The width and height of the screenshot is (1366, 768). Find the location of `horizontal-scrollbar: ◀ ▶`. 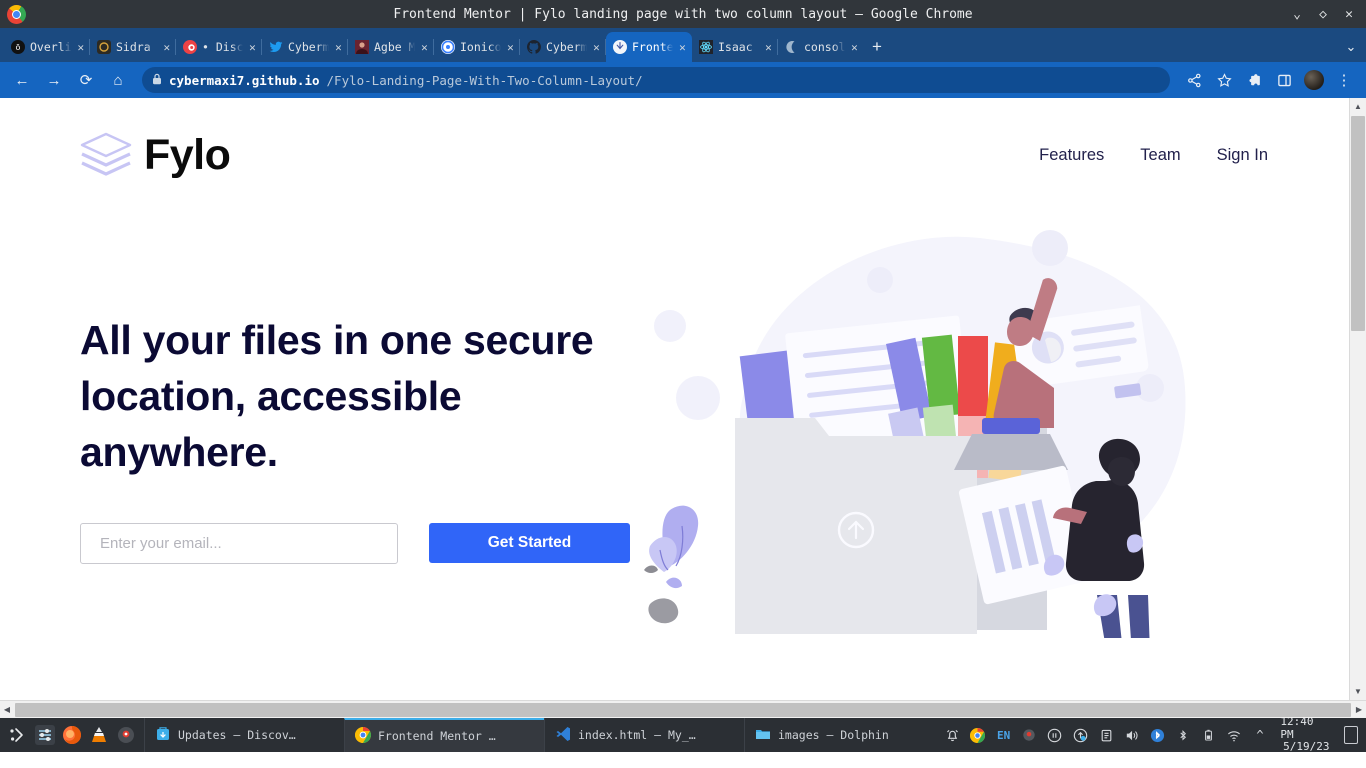

horizontal-scrollbar: ◀ ▶ is located at coordinates (683, 709).